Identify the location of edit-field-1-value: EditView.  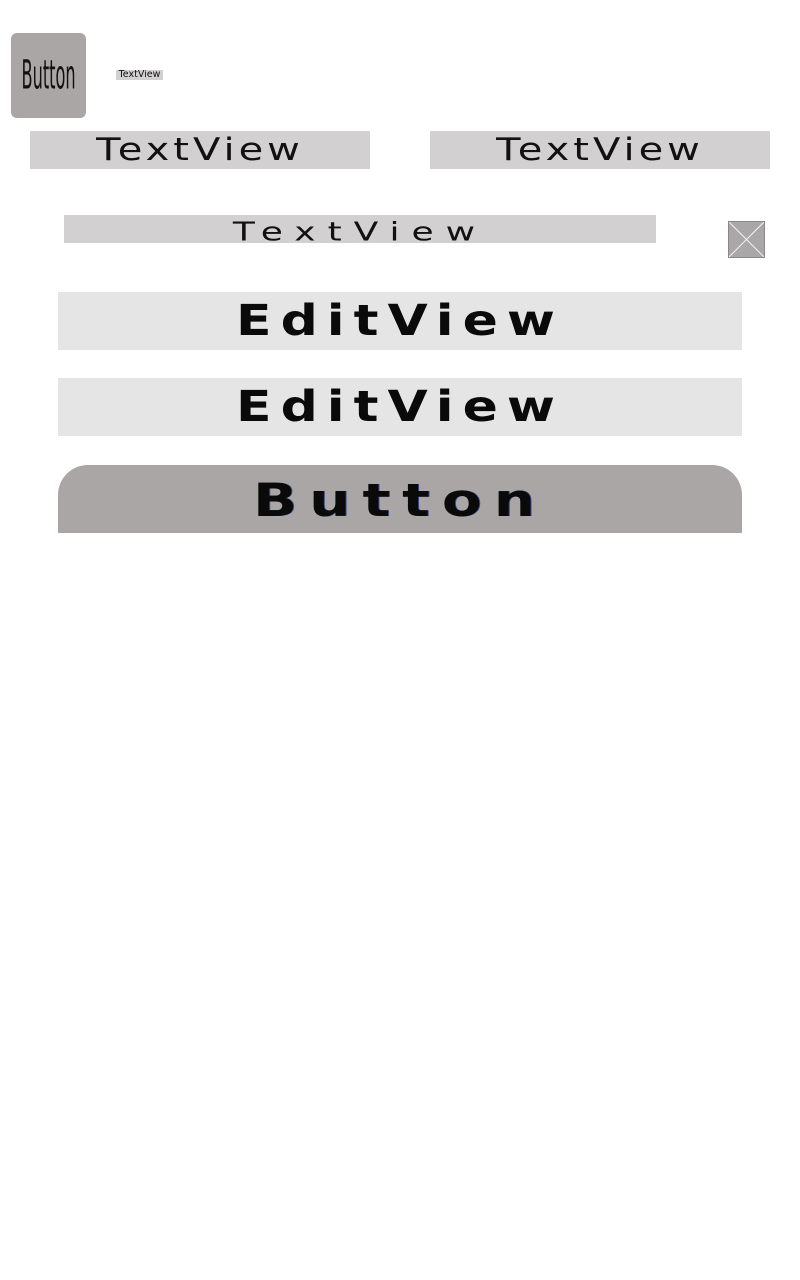
(400, 321).